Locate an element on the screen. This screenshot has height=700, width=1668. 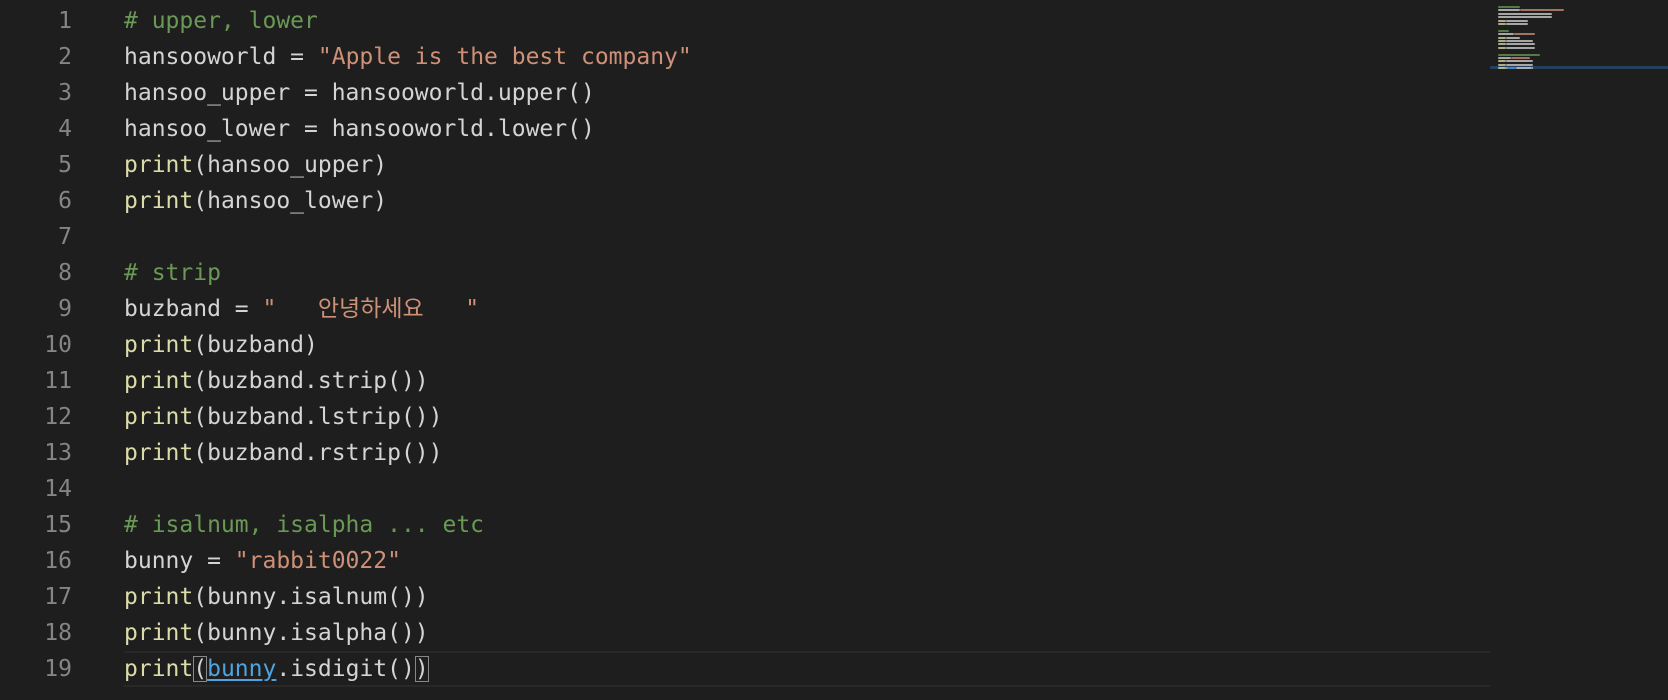
line-number: 1 is located at coordinates (65, 21).